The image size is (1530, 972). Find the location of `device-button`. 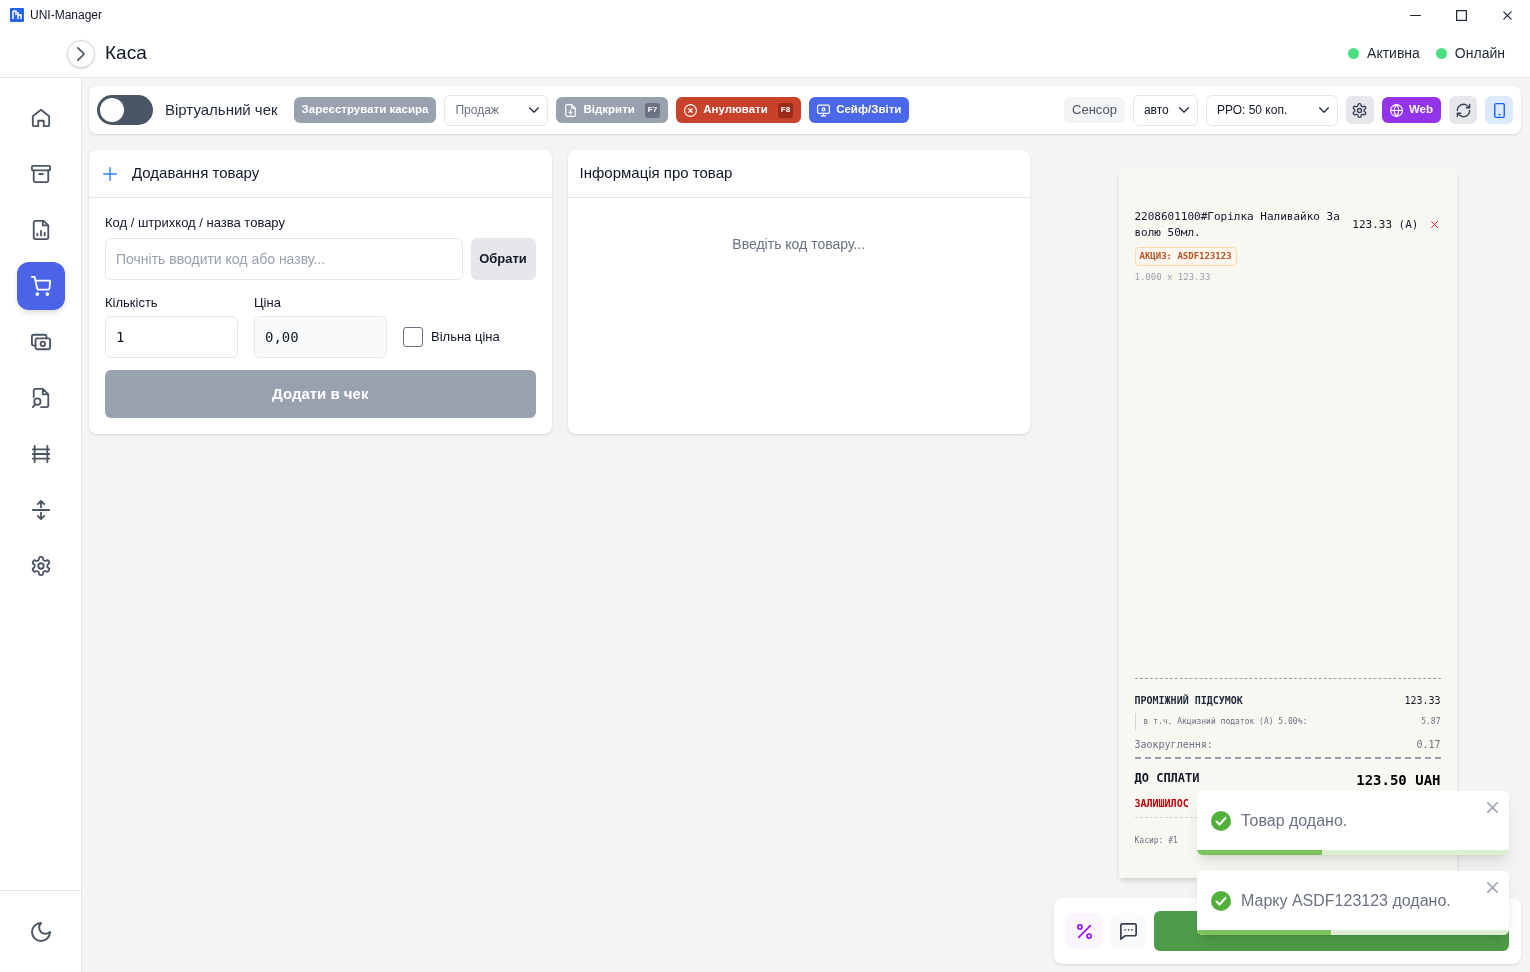

device-button is located at coordinates (1499, 110).